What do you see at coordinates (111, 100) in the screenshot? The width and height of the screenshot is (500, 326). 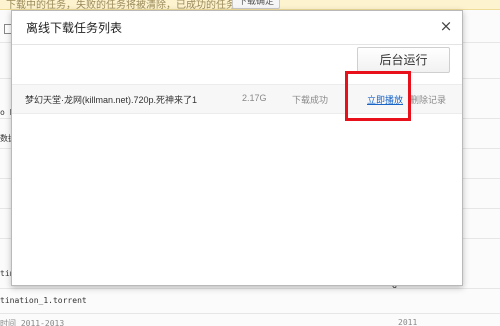 I see `task-name: 梦幻天堂·龙网(killman.net).720p.死神来了1` at bounding box center [111, 100].